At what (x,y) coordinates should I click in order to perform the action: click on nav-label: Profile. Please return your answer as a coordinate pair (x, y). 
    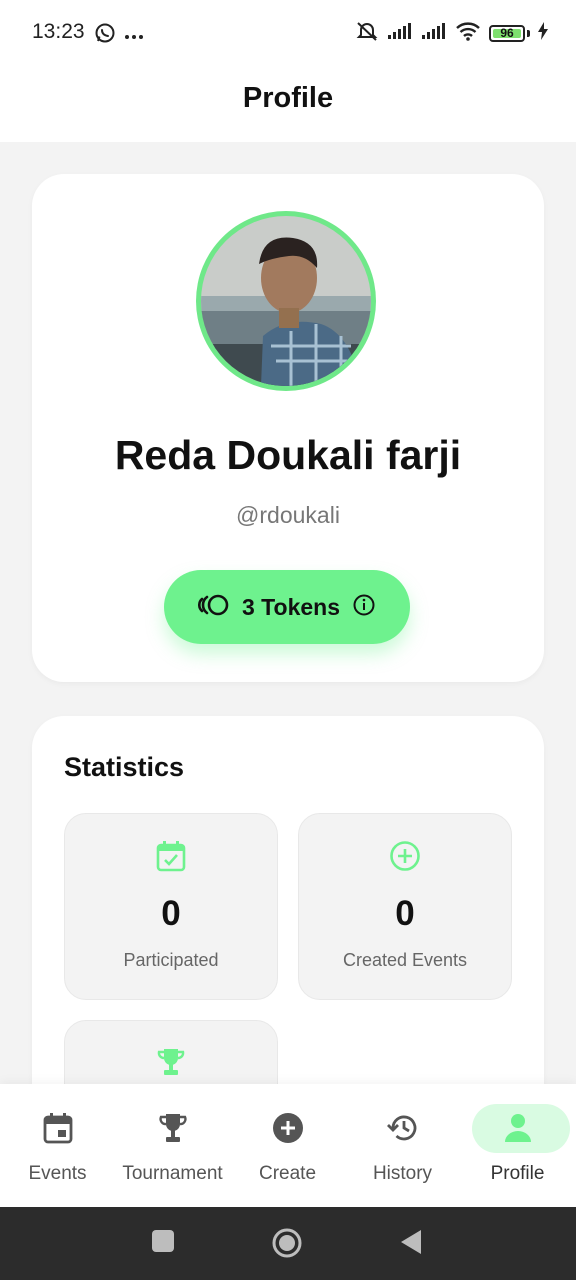
    Looking at the image, I should click on (517, 1173).